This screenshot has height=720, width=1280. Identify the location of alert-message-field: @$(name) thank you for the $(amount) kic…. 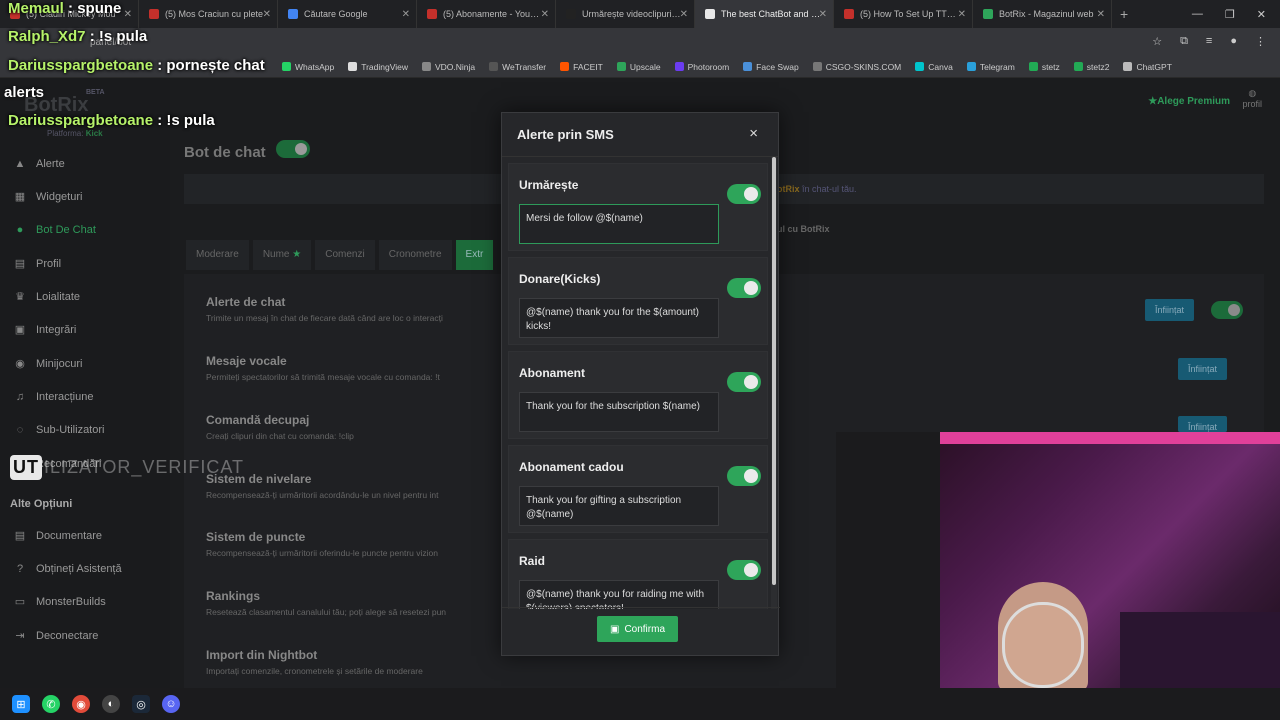
(619, 318).